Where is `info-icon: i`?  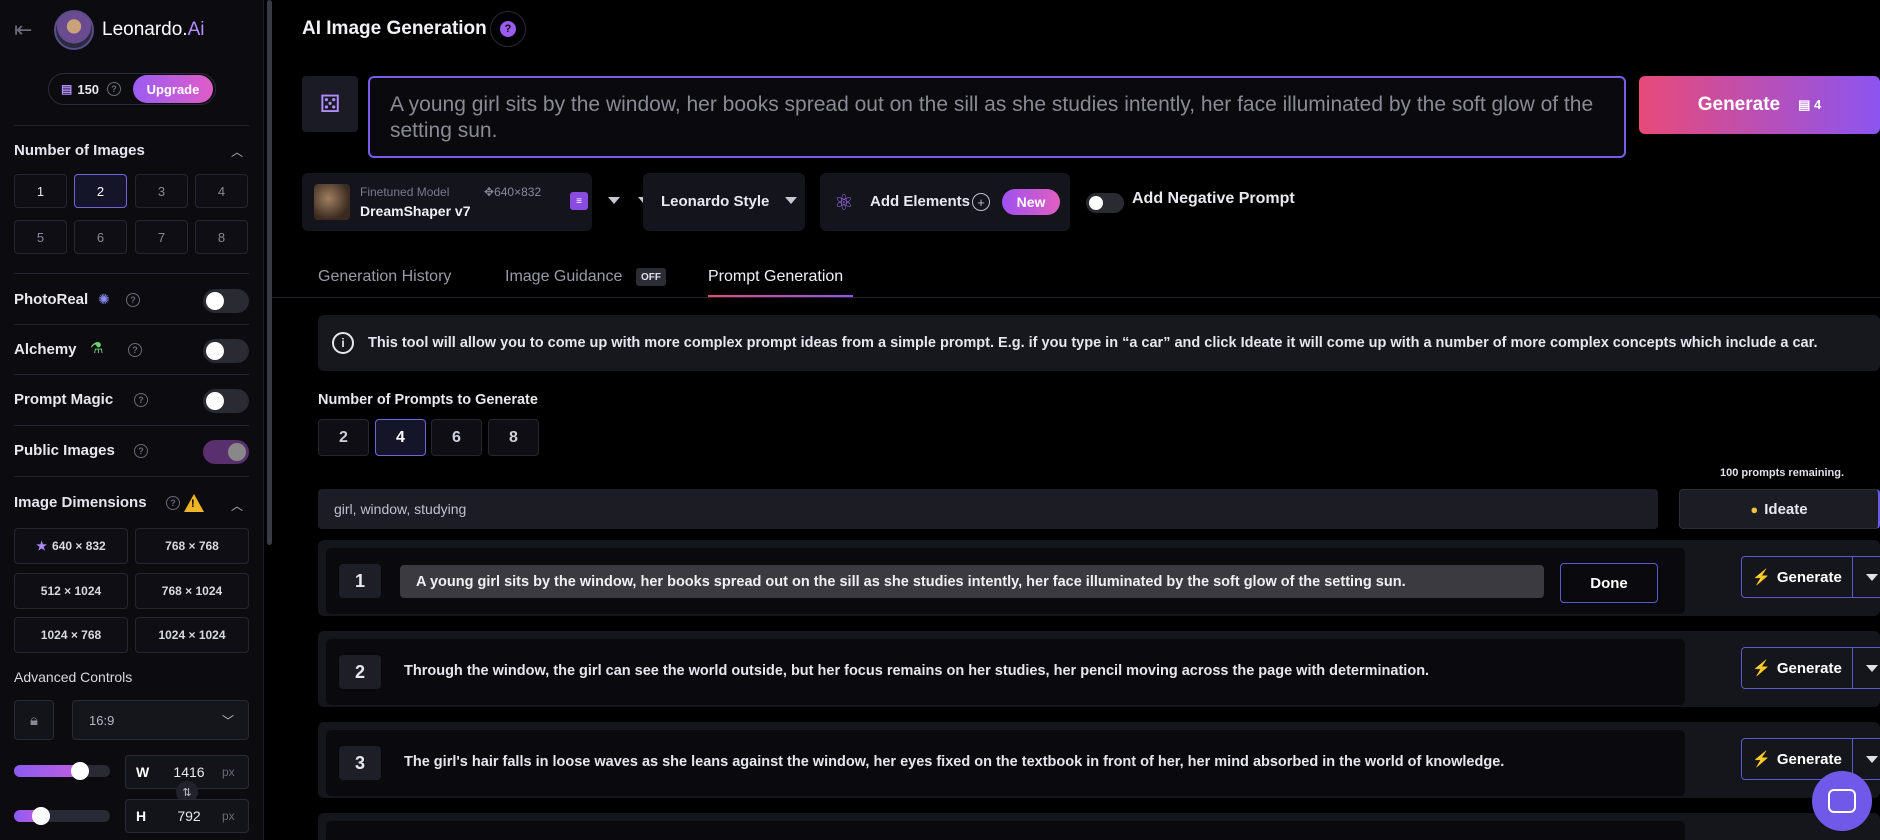 info-icon: i is located at coordinates (343, 343).